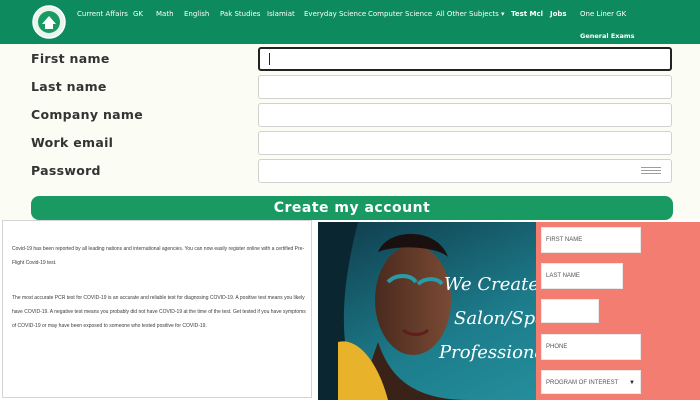 The height and width of the screenshot is (400, 700). Describe the element at coordinates (558, 14) in the screenshot. I see `nav-jobs: Jobs` at that location.